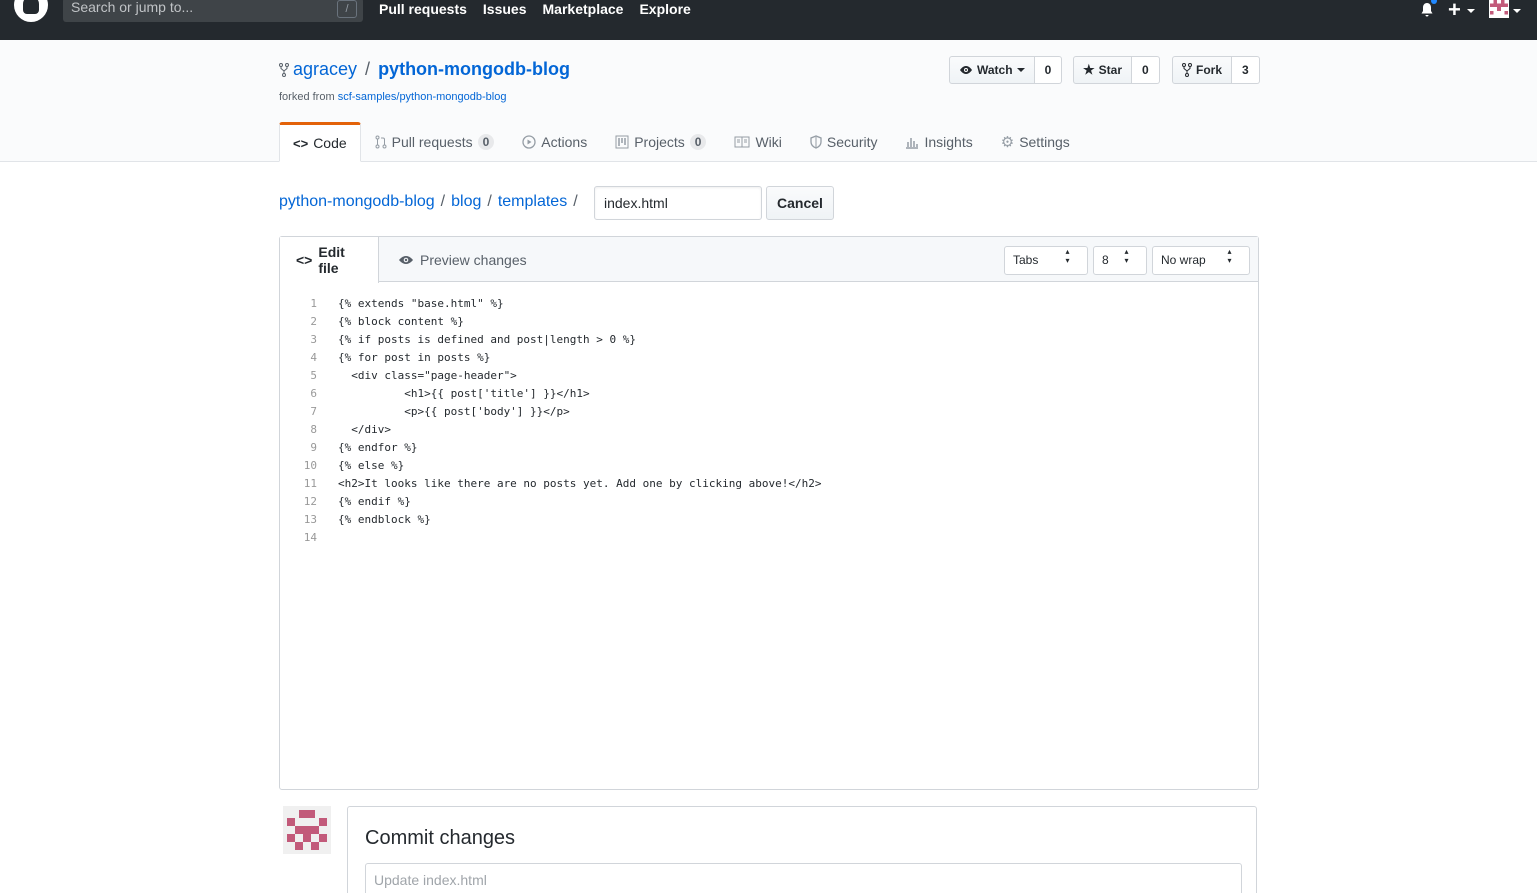 Image resolution: width=1537 pixels, height=893 pixels. What do you see at coordinates (1427, 10) in the screenshot?
I see `bell-icon` at bounding box center [1427, 10].